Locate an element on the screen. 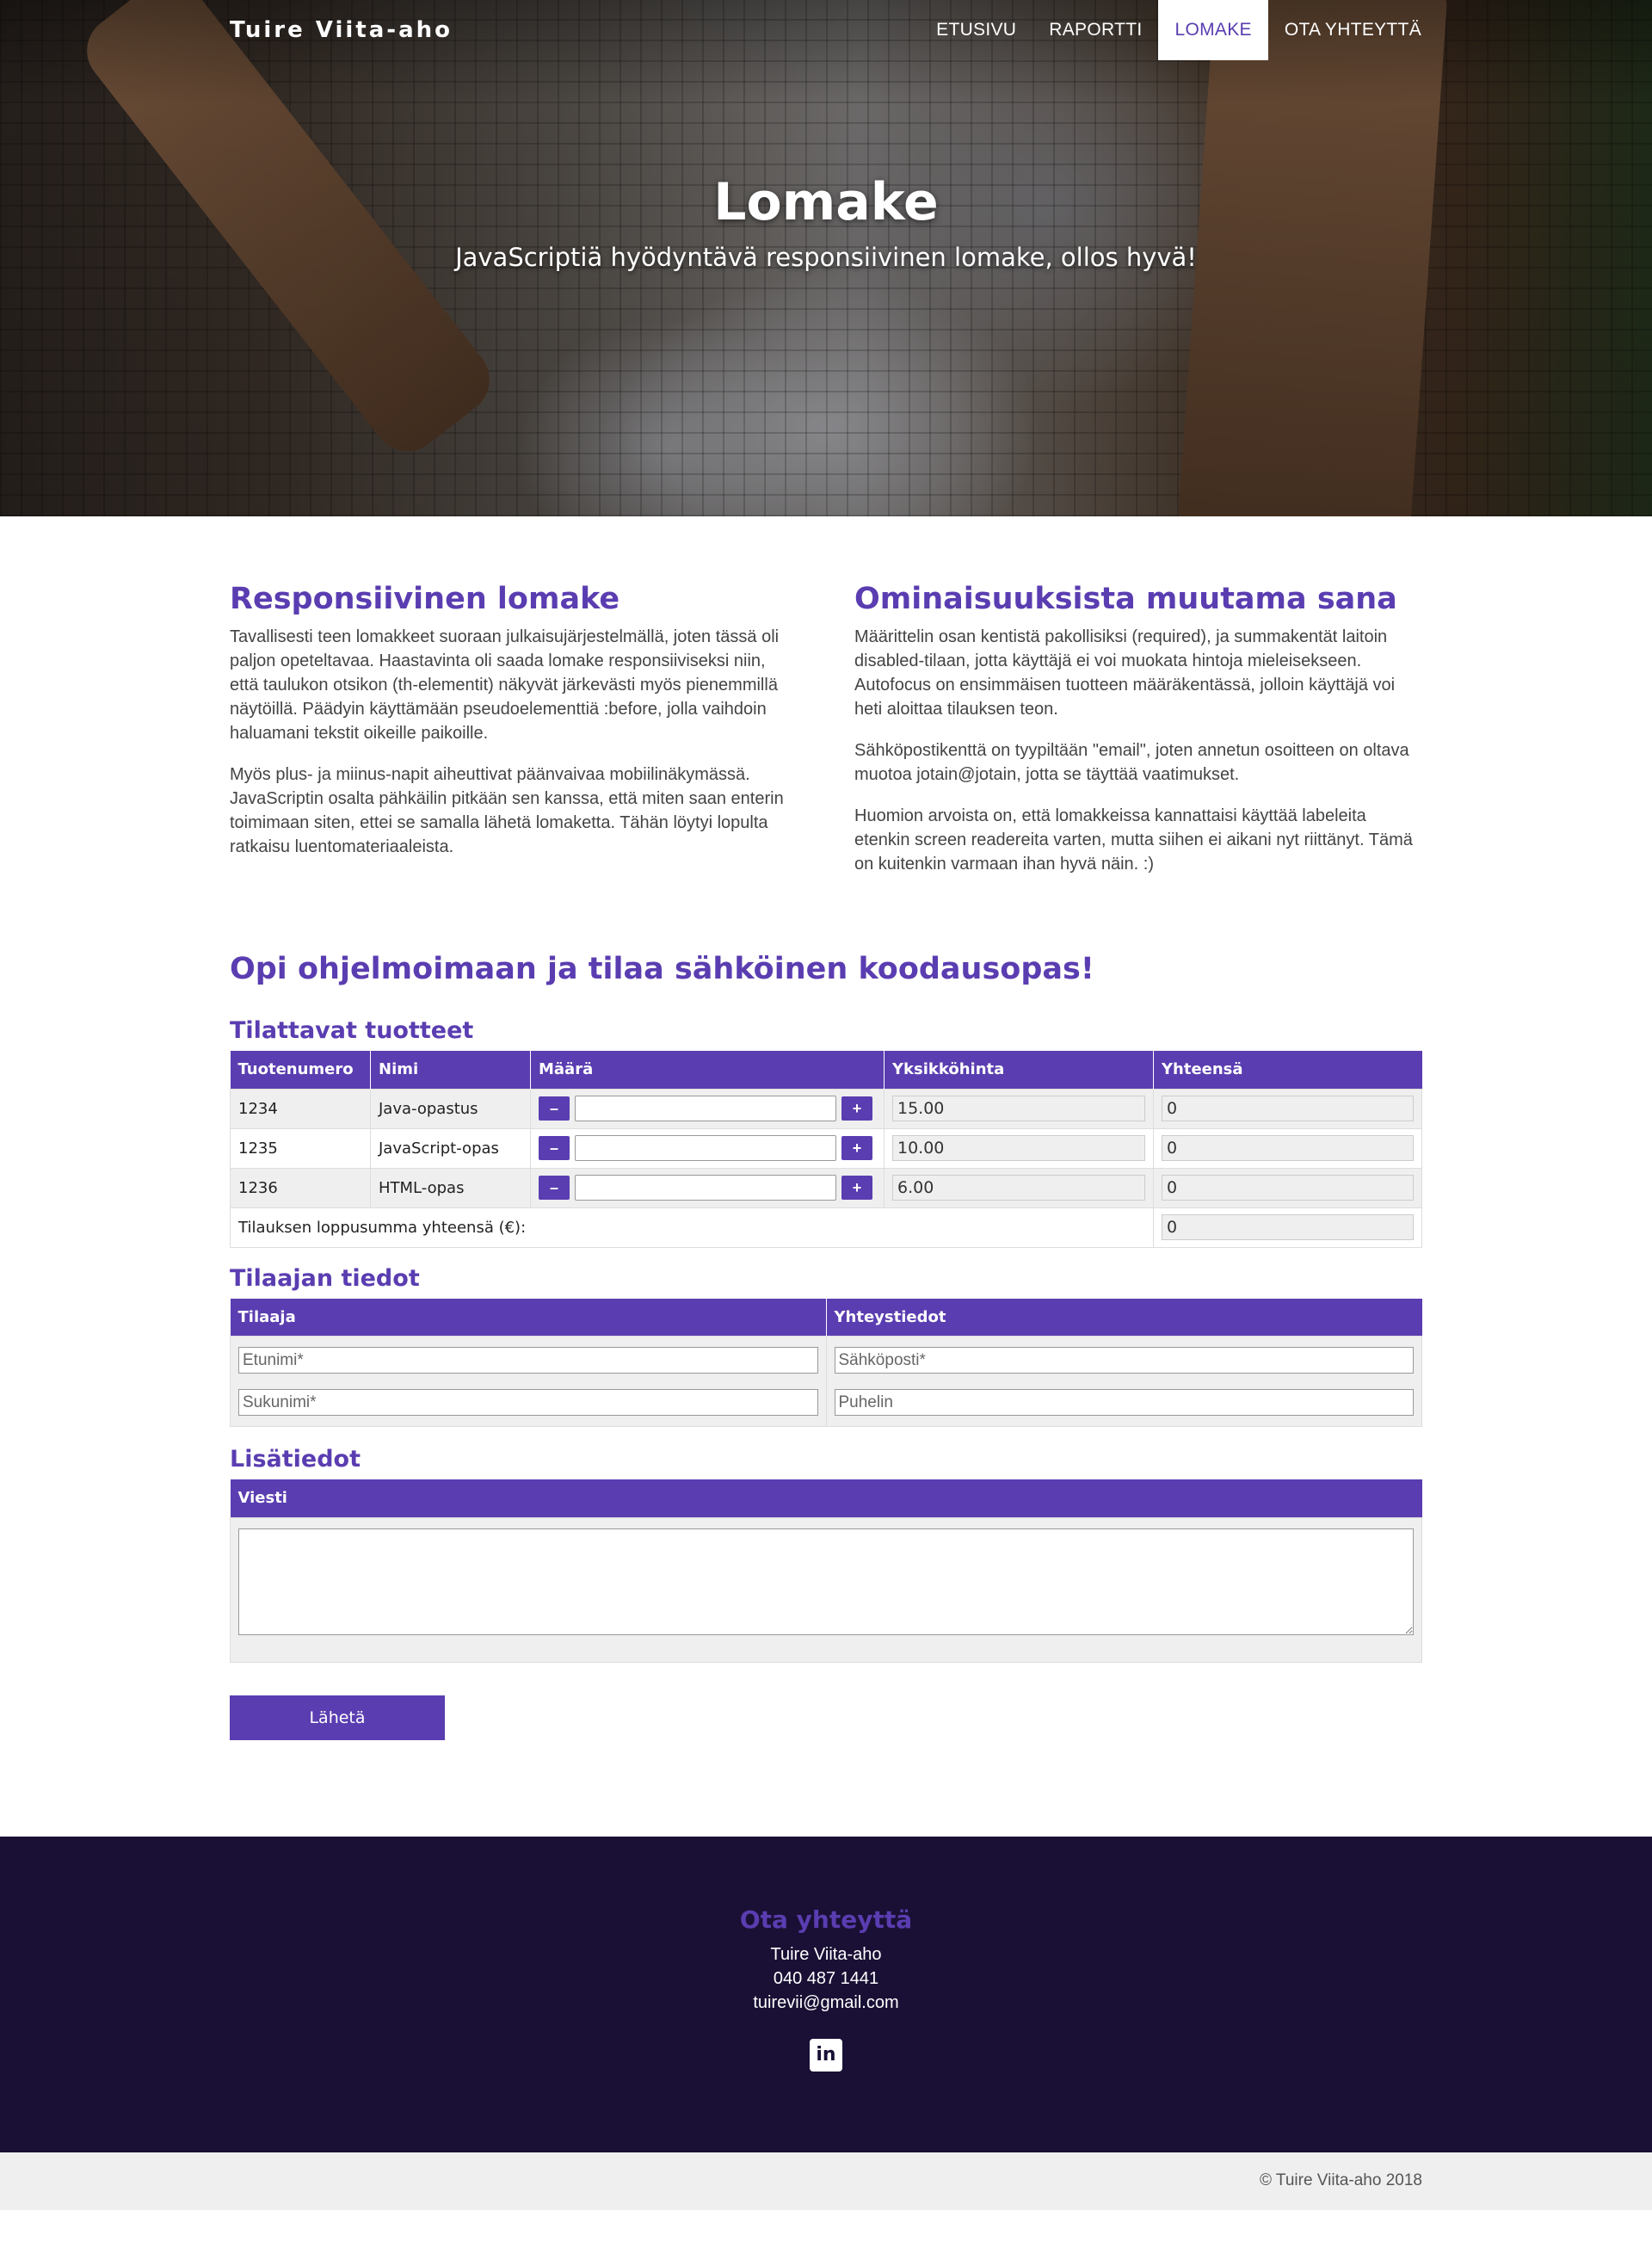 Image resolution: width=1652 pixels, height=2260 pixels. phone-field is located at coordinates (1124, 1402).